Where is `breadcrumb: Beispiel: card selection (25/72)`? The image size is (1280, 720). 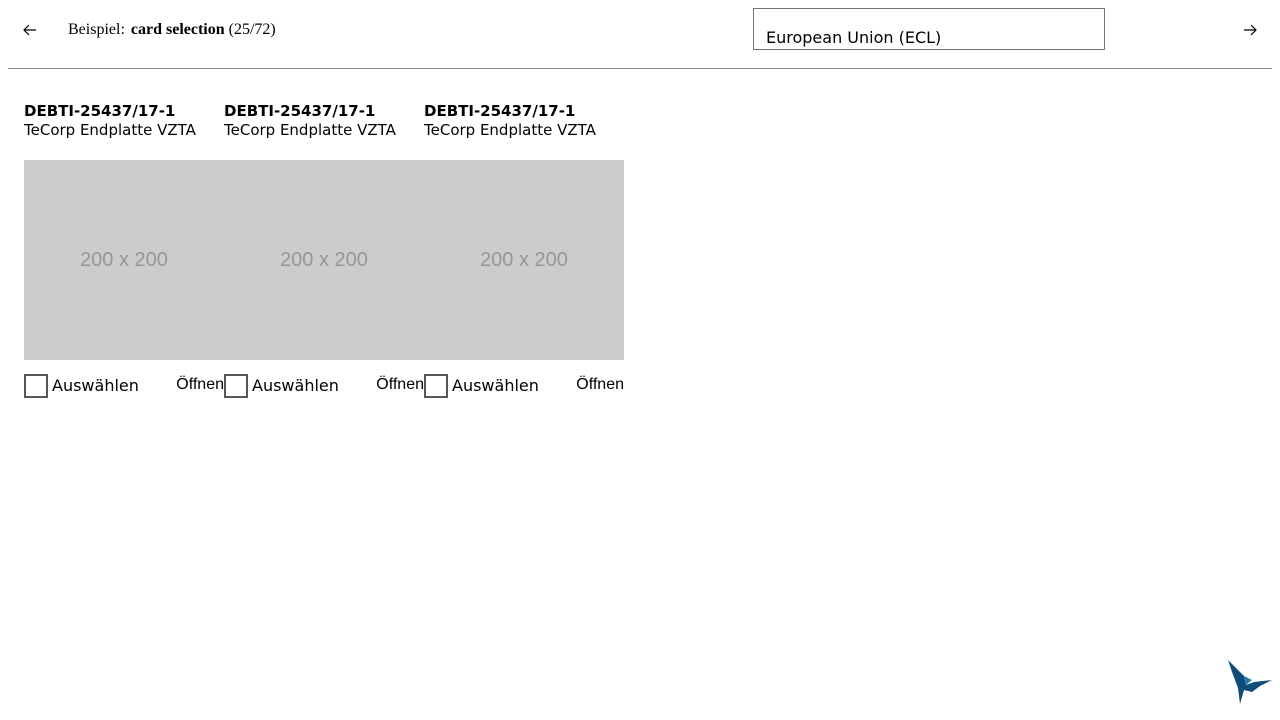
breadcrumb: Beispiel: card selection (25/72) is located at coordinates (172, 30).